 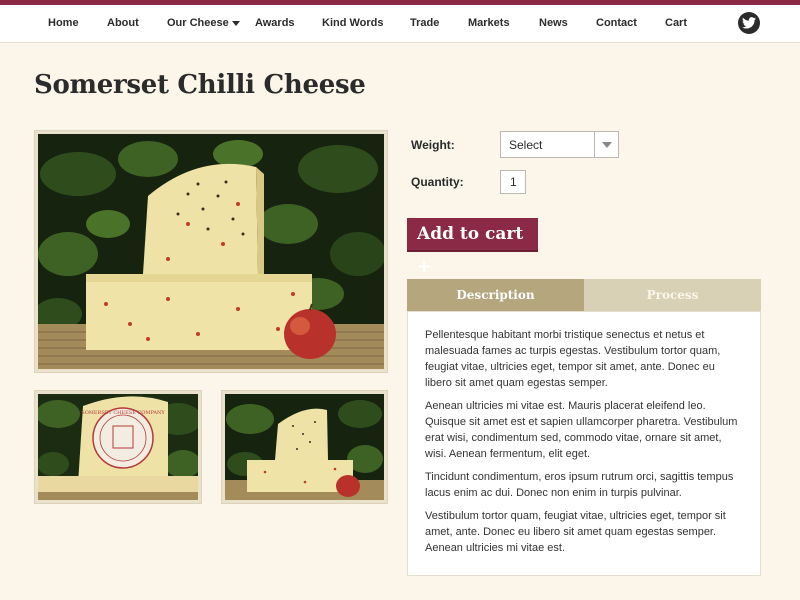 I want to click on nav-home: Home, so click(x=63, y=23).